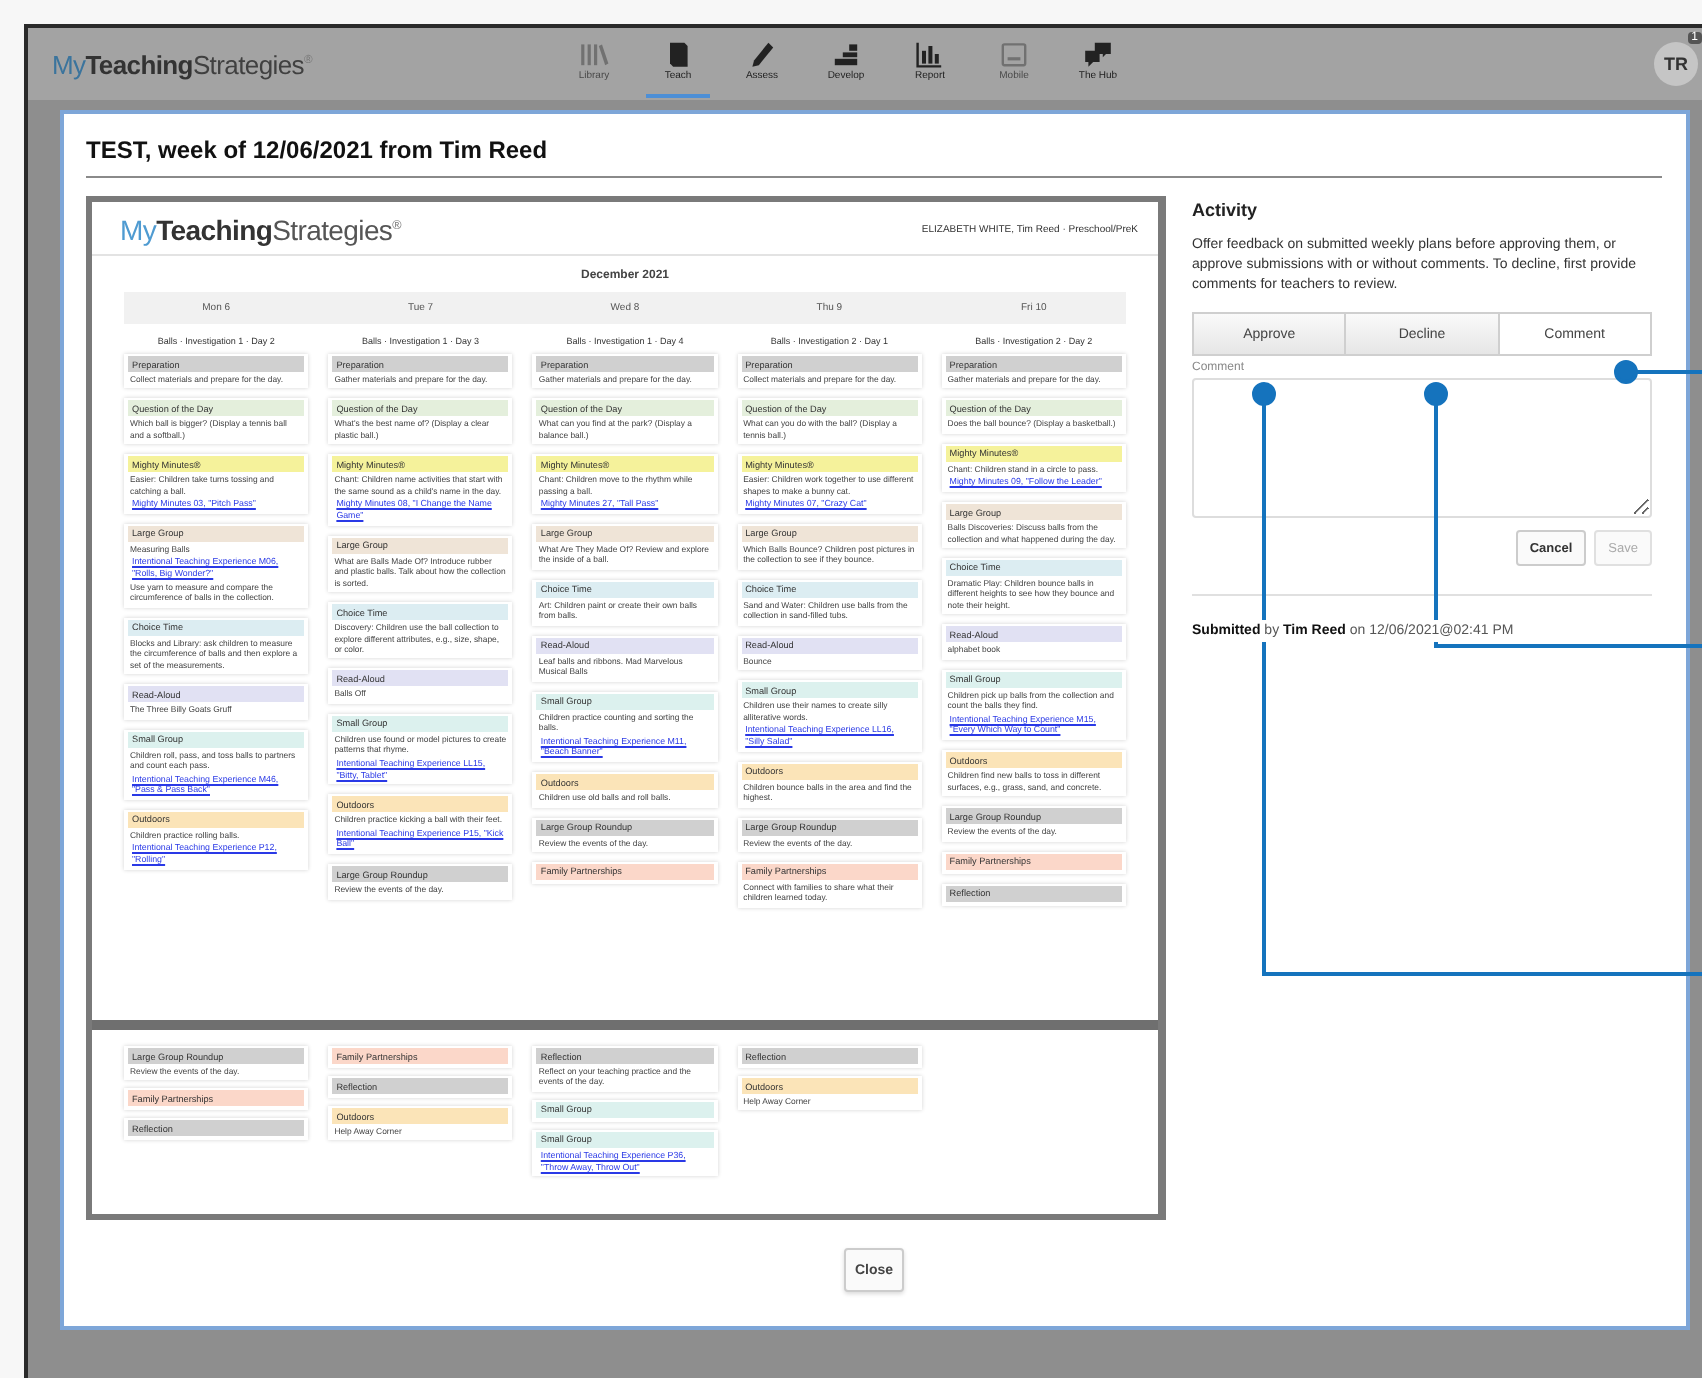 The width and height of the screenshot is (1702, 1378). I want to click on pencil-icon, so click(762, 54).